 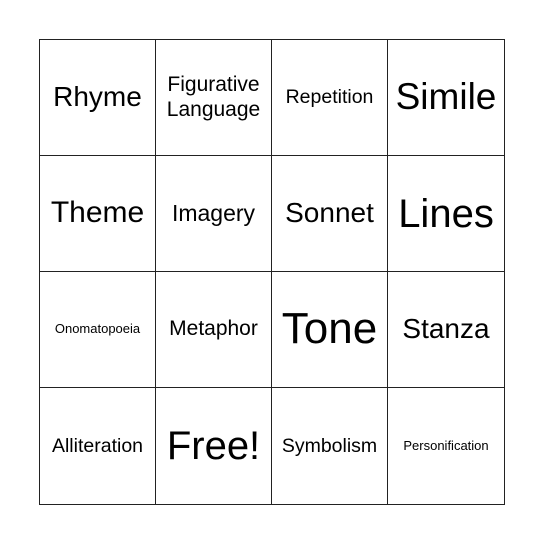 I want to click on bingo-cell: Imagery, so click(x=214, y=214).